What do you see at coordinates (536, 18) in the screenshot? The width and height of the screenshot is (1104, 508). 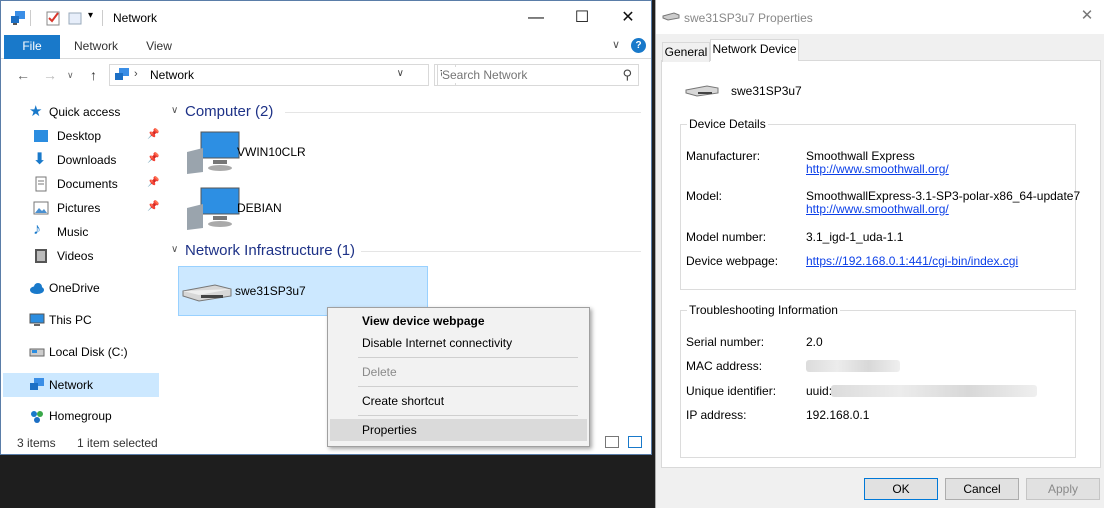 I see `minimize-button: —` at bounding box center [536, 18].